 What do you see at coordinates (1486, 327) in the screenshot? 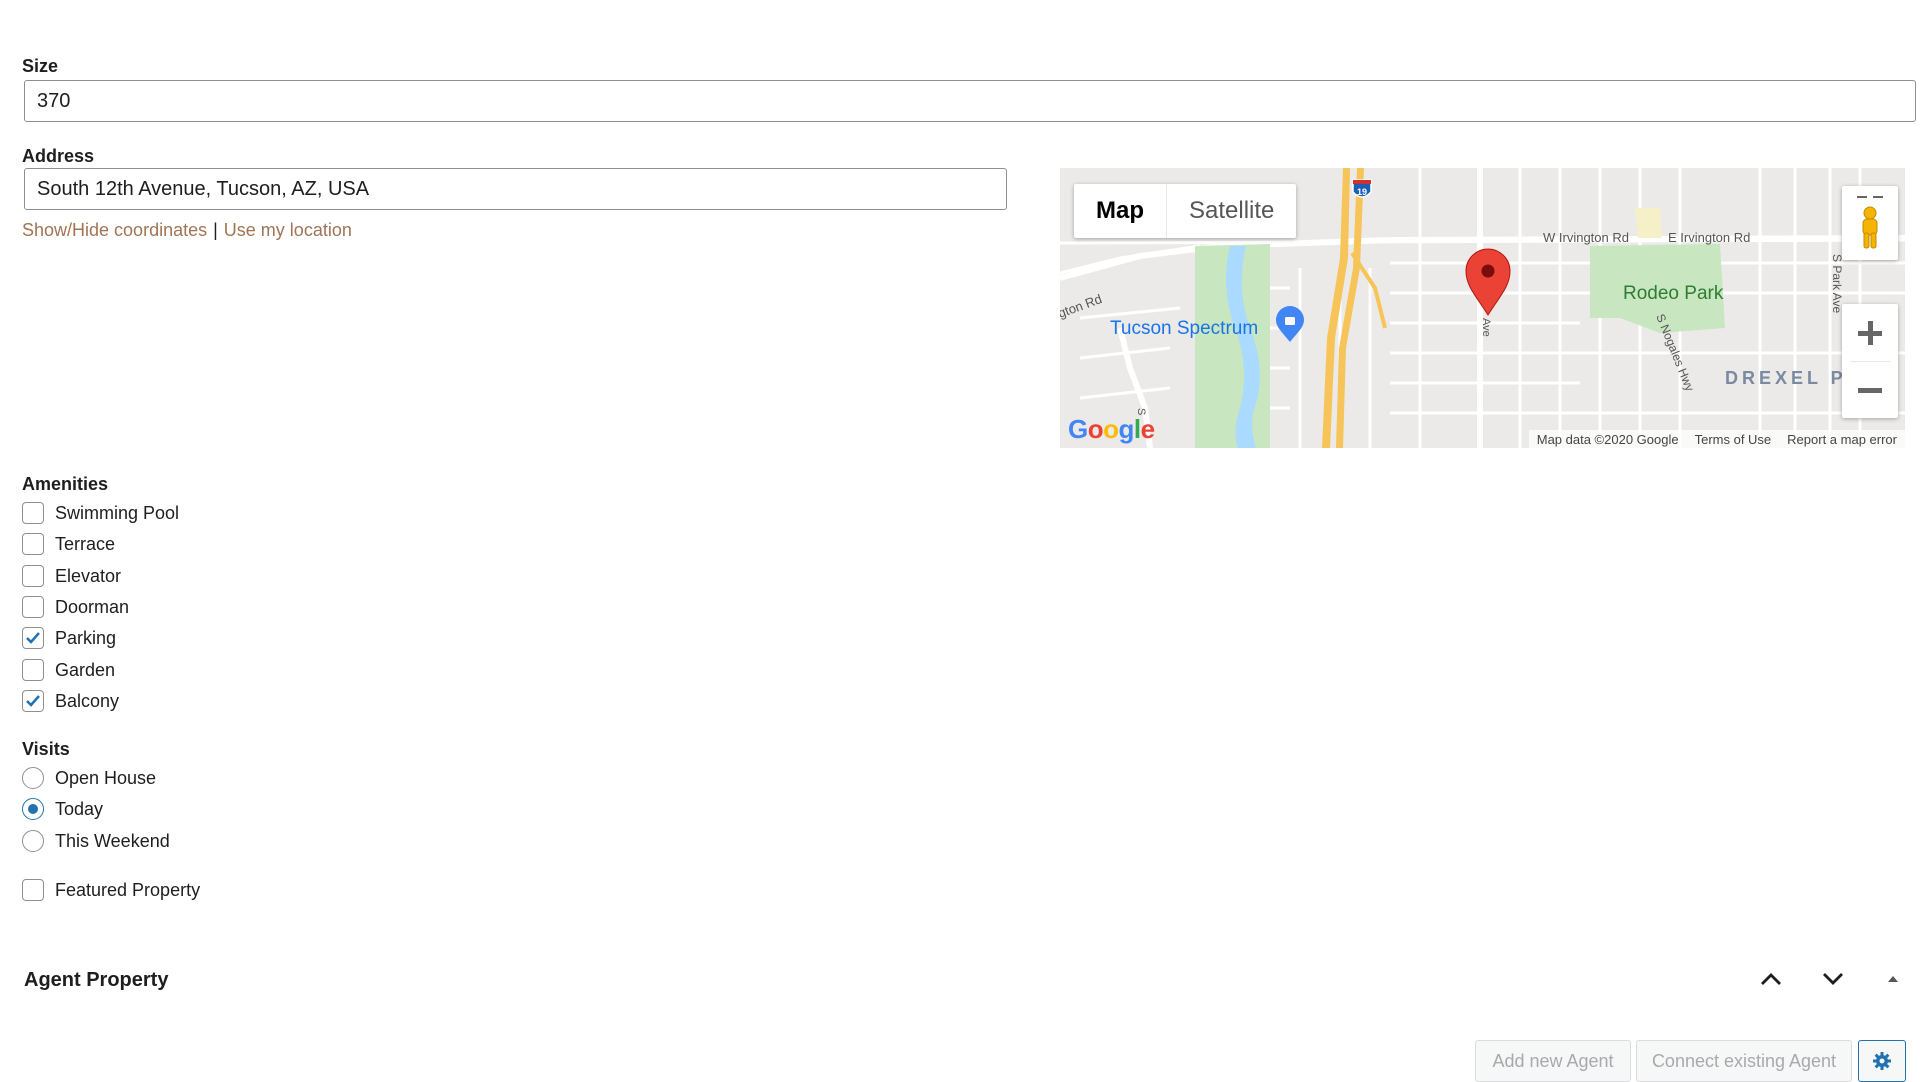
I see `map-label-ave: Ave` at bounding box center [1486, 327].